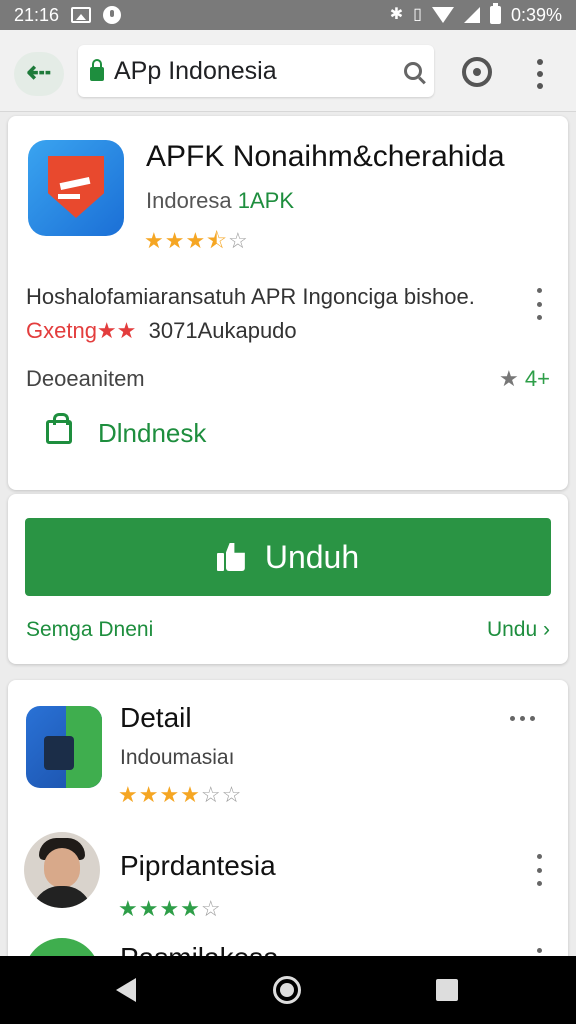  Describe the element at coordinates (524, 378) in the screenshot. I see `content-rating: ★ 4+` at that location.